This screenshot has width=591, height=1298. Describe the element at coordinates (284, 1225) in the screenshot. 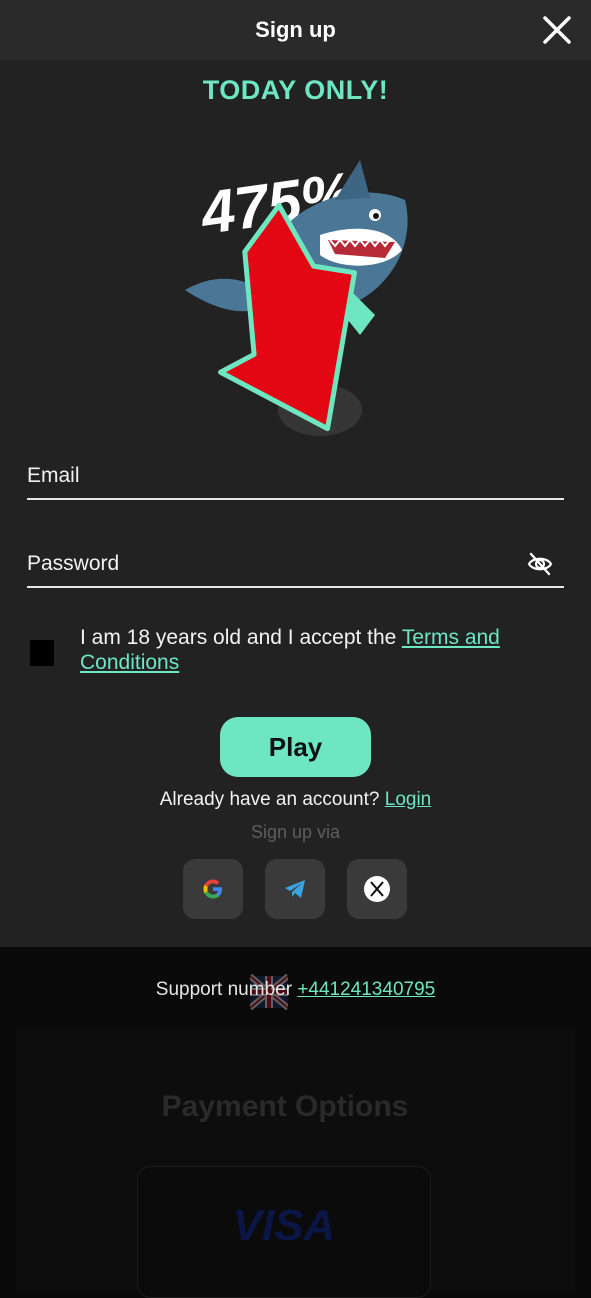

I see `visa-logo: VISA` at that location.